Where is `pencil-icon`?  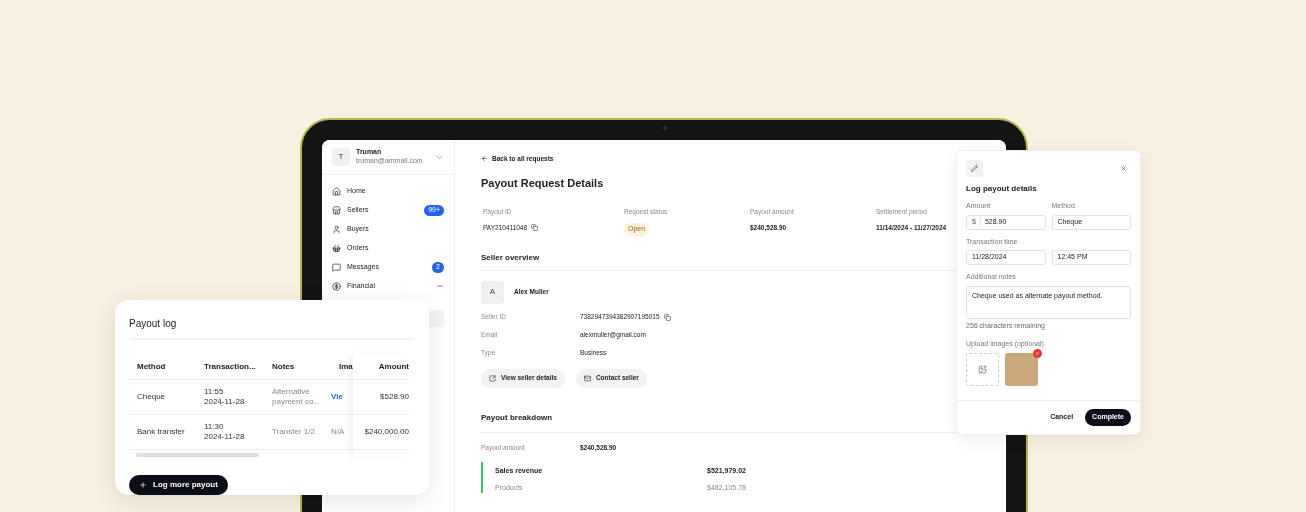
pencil-icon is located at coordinates (974, 168).